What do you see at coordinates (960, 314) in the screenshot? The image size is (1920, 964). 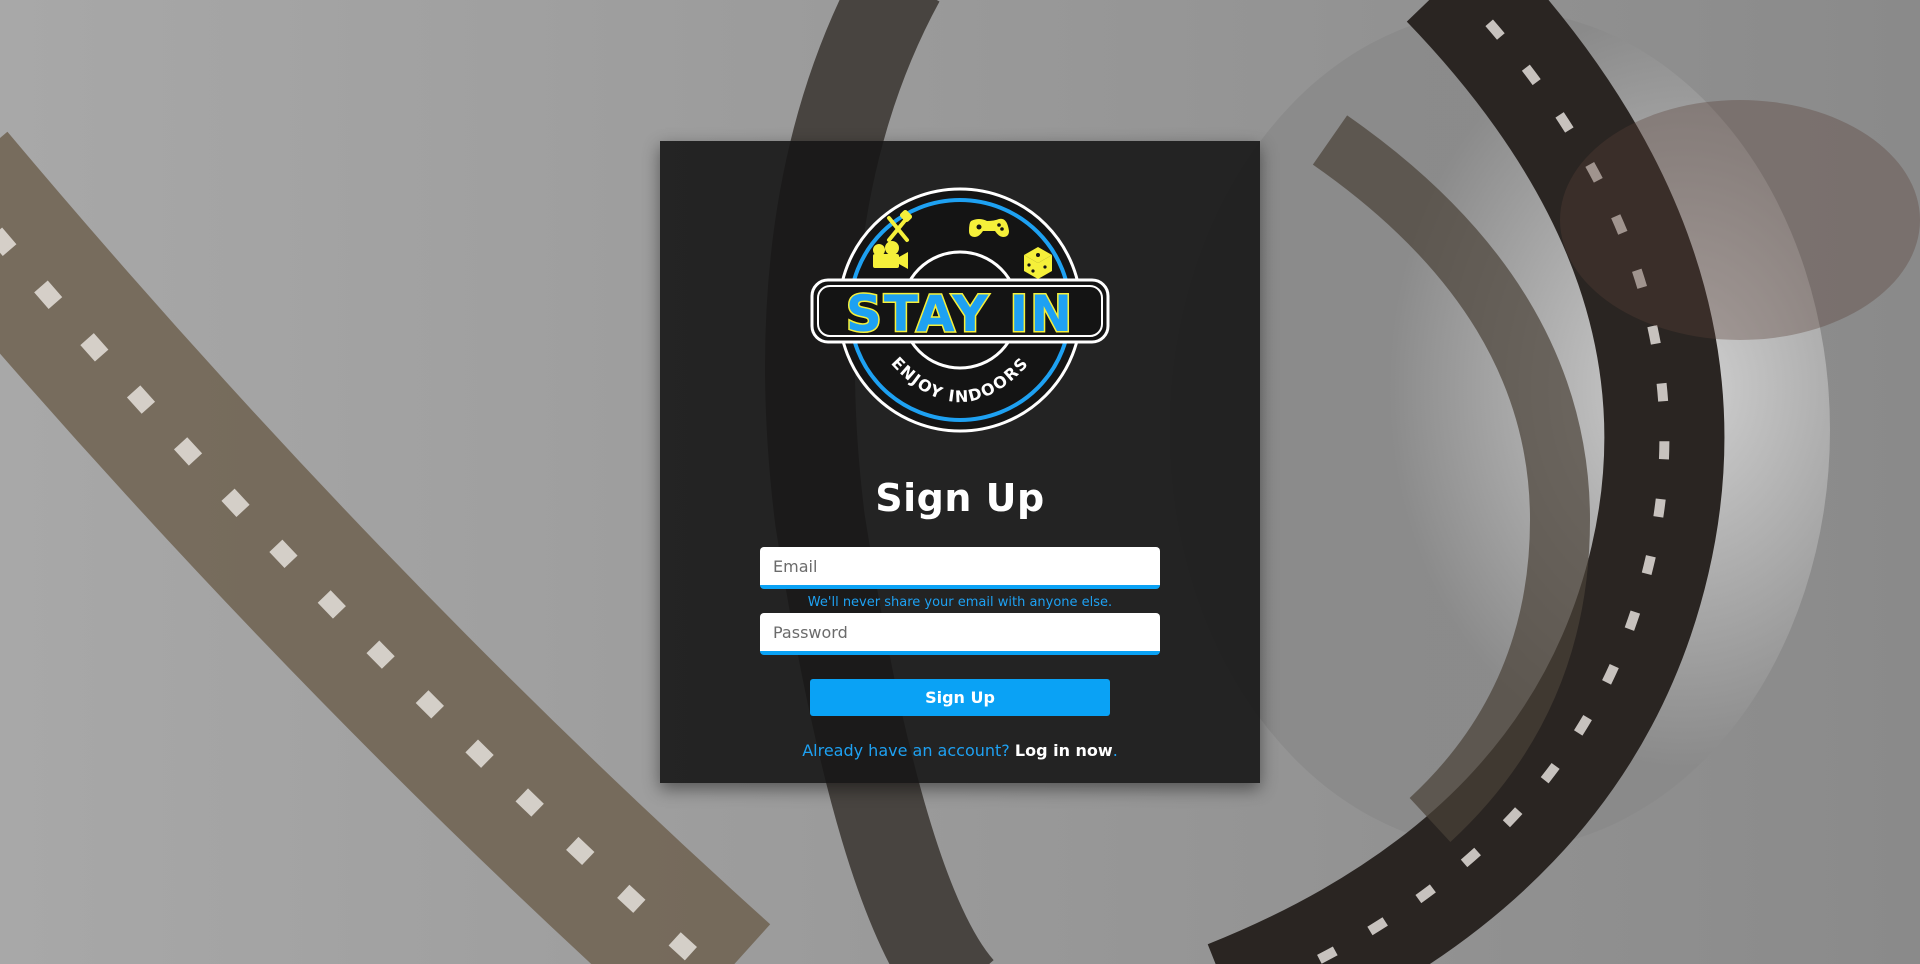 I see `logo-brand-text: STAY IN` at bounding box center [960, 314].